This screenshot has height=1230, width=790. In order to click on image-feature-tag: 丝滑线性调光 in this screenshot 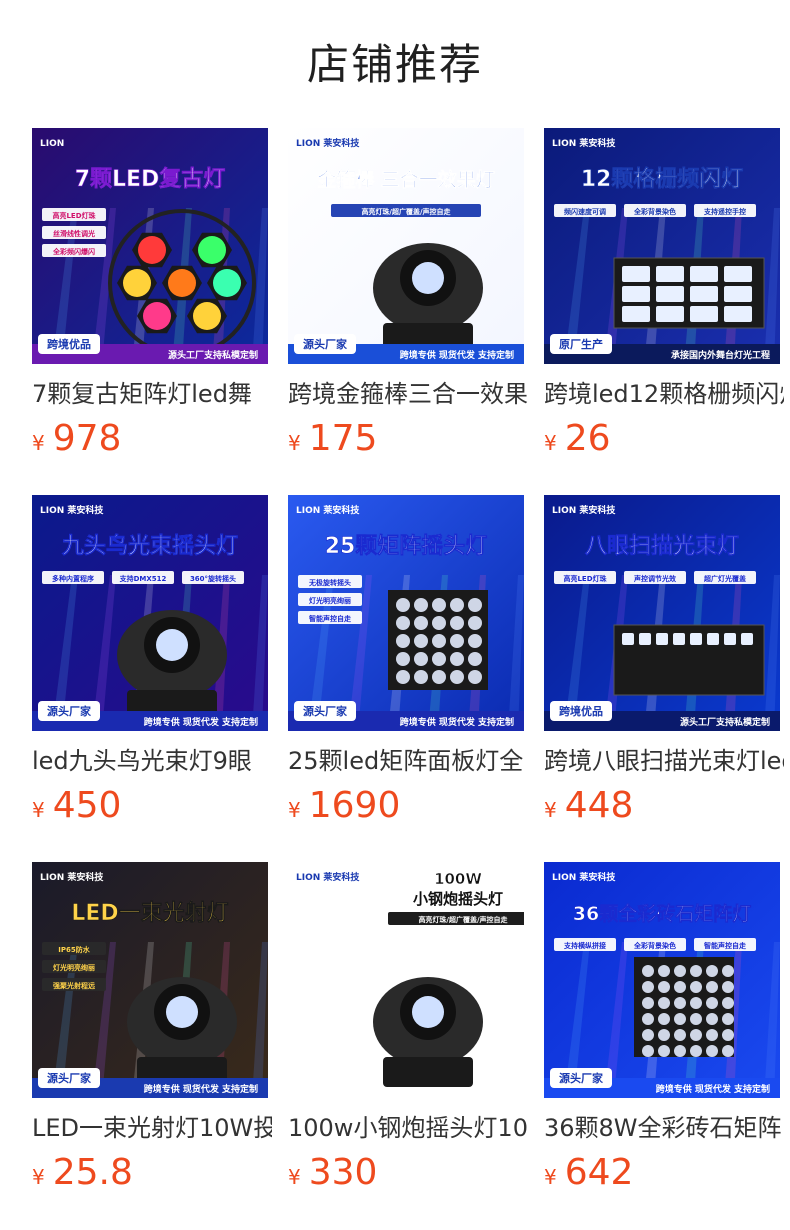, I will do `click(74, 233)`.